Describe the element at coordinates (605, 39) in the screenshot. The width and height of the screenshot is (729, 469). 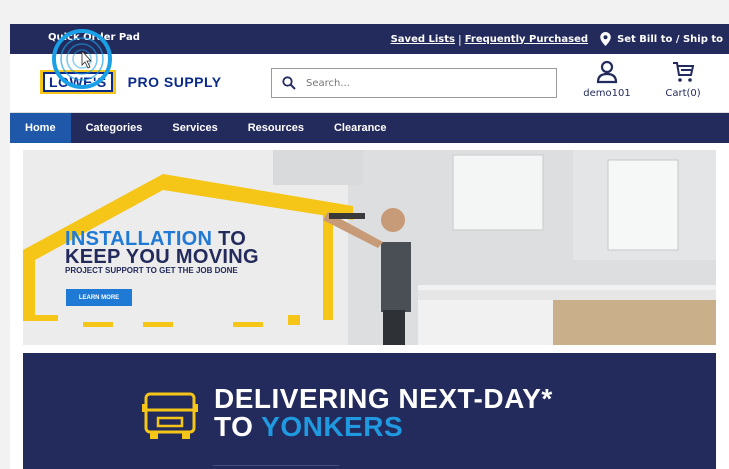
I see `location-pin-icon` at that location.